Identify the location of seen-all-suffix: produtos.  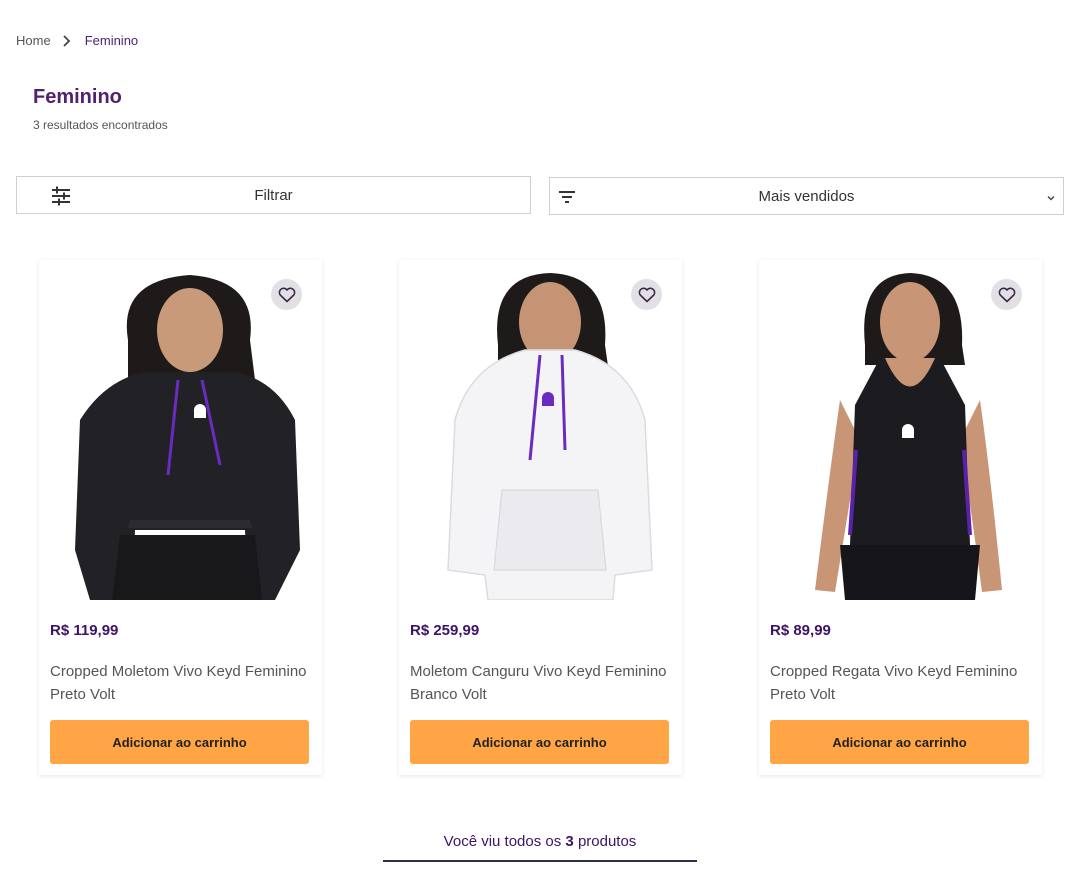
(607, 841).